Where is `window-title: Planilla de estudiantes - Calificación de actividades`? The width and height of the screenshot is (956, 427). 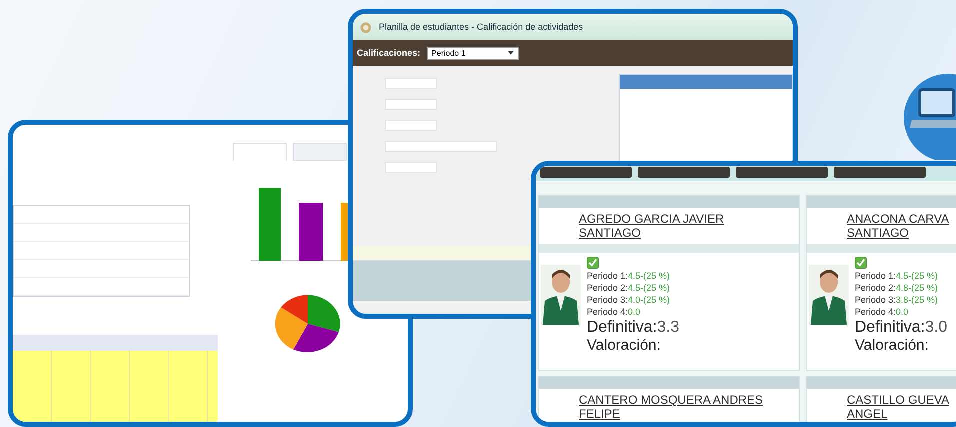
window-title: Planilla de estudiantes - Calificación de actividades is located at coordinates (481, 27).